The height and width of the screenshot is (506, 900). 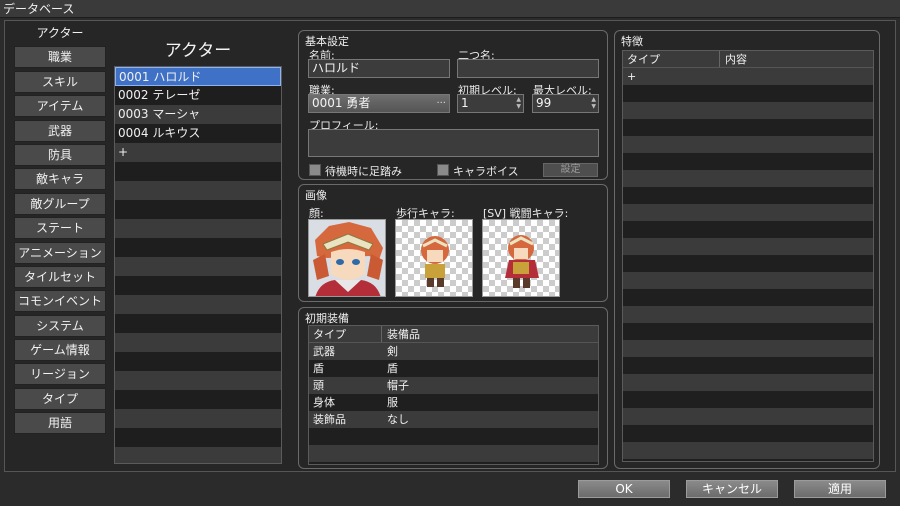 What do you see at coordinates (60, 154) in the screenshot?
I see `tab-category: 防具` at bounding box center [60, 154].